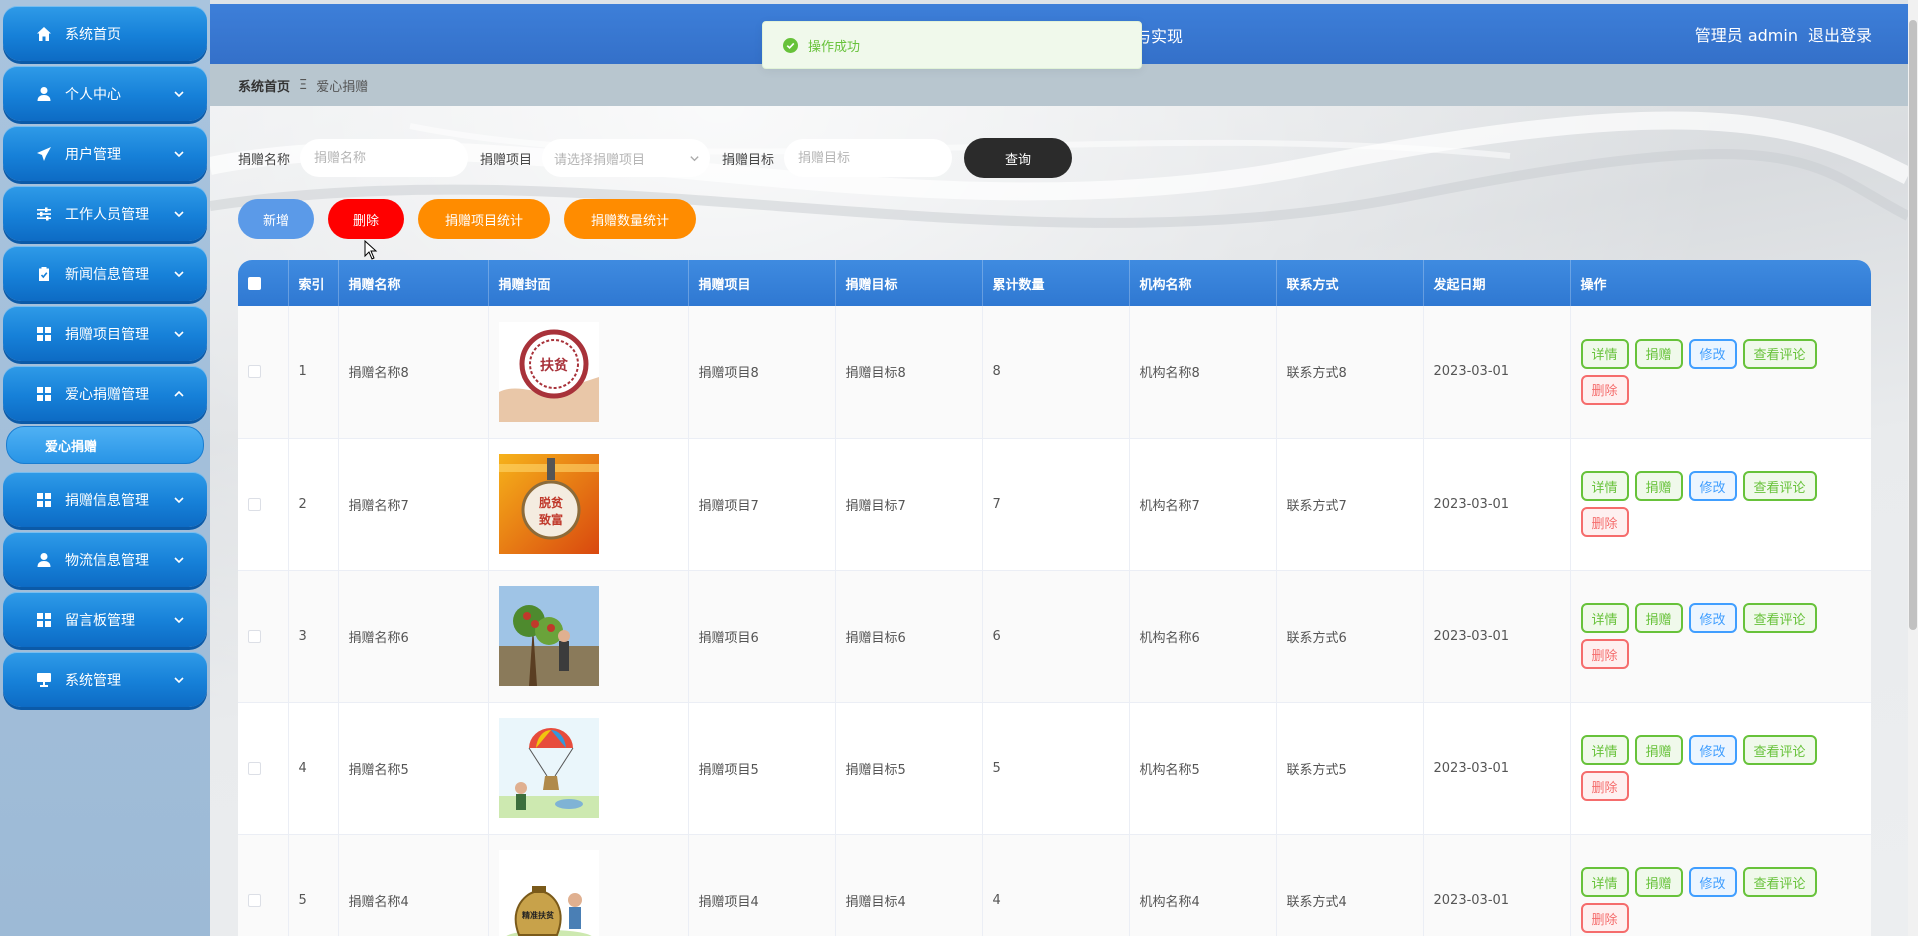 This screenshot has width=1918, height=936. What do you see at coordinates (100, 620) in the screenshot?
I see `sidebar-item-label: 留言板管理` at bounding box center [100, 620].